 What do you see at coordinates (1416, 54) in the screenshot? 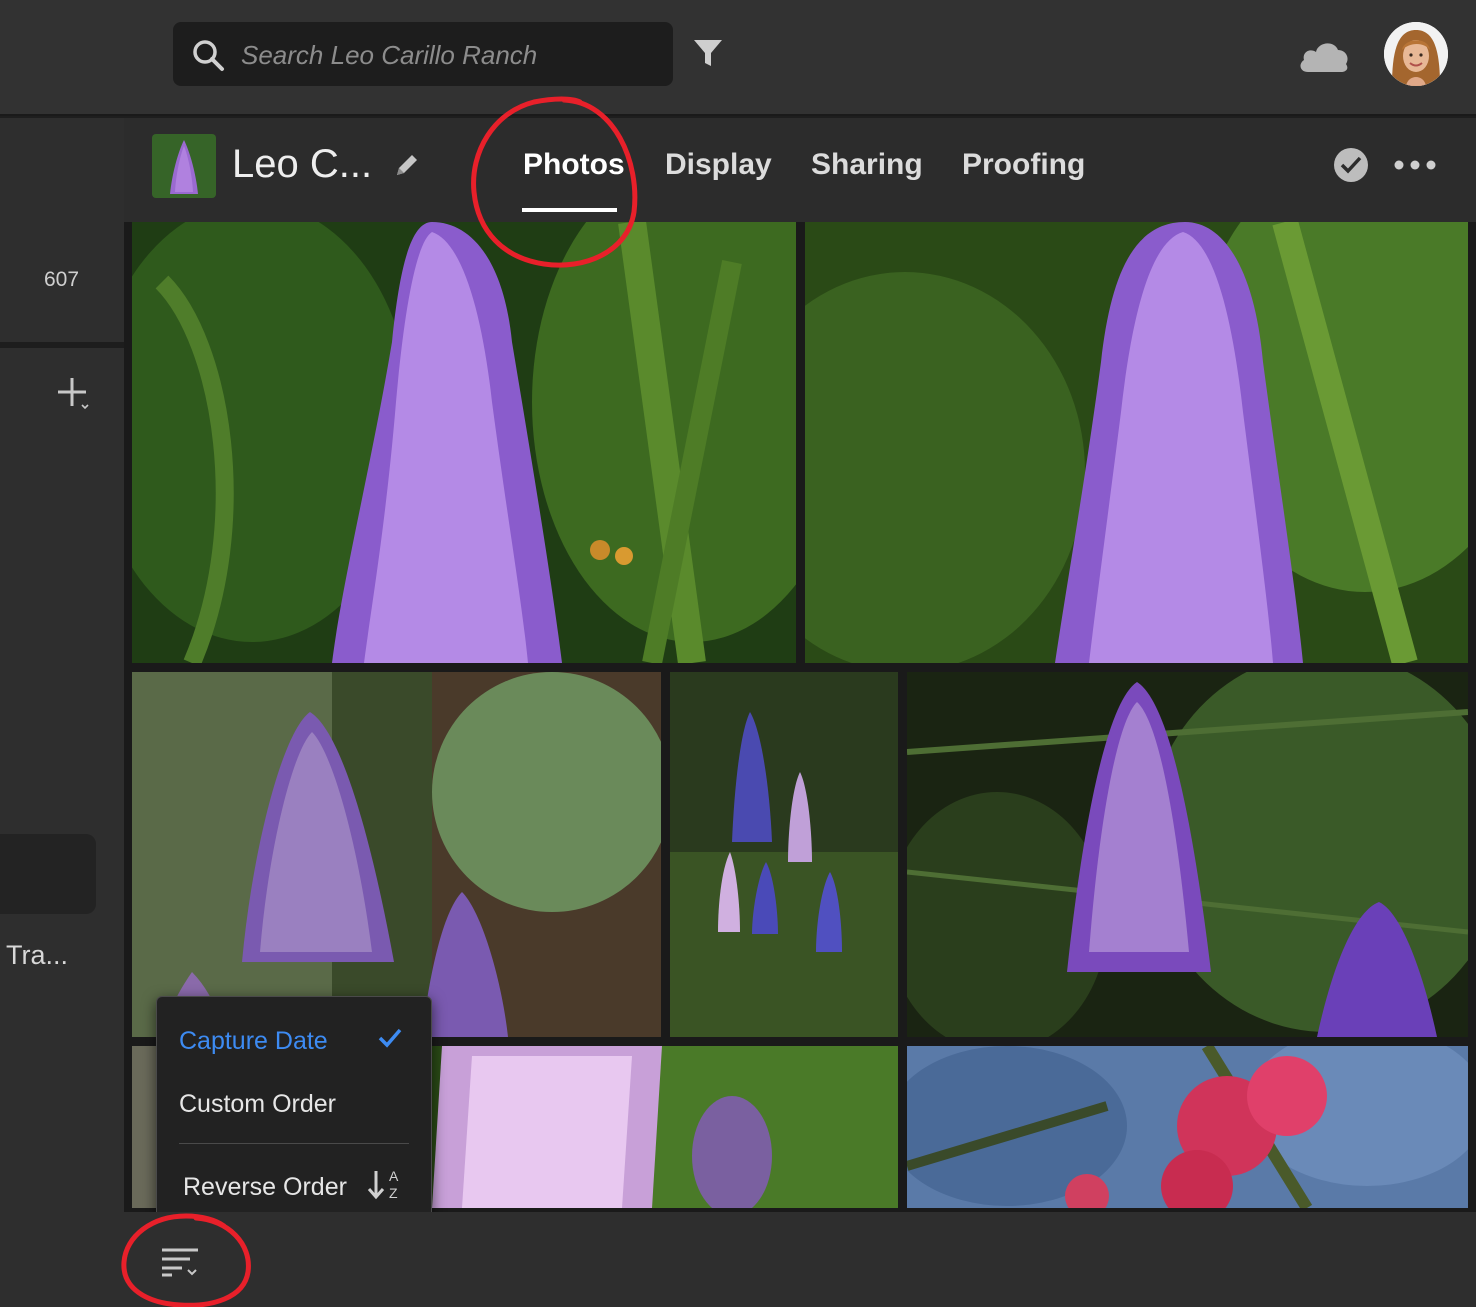
I see `avatar` at bounding box center [1416, 54].